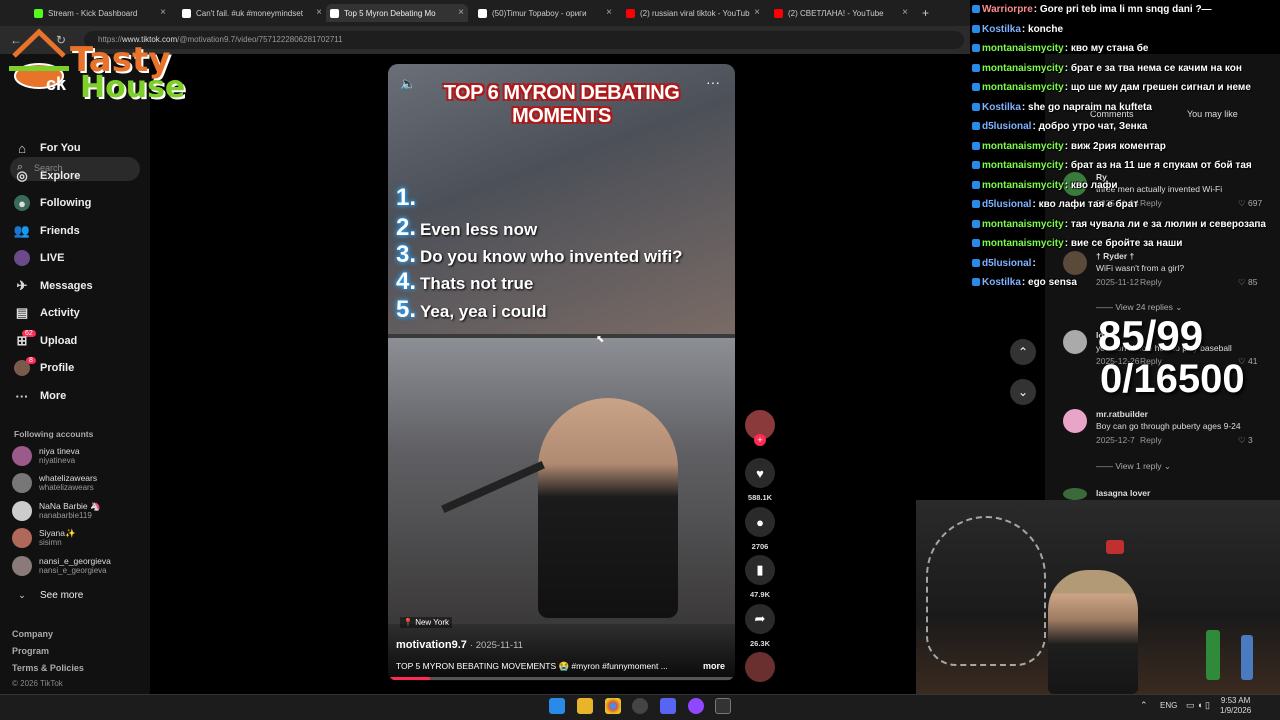 The height and width of the screenshot is (720, 1280). Describe the element at coordinates (56, 511) in the screenshot. I see `following-account: NaNa Barbie 🦄 nanabarbie119` at that location.